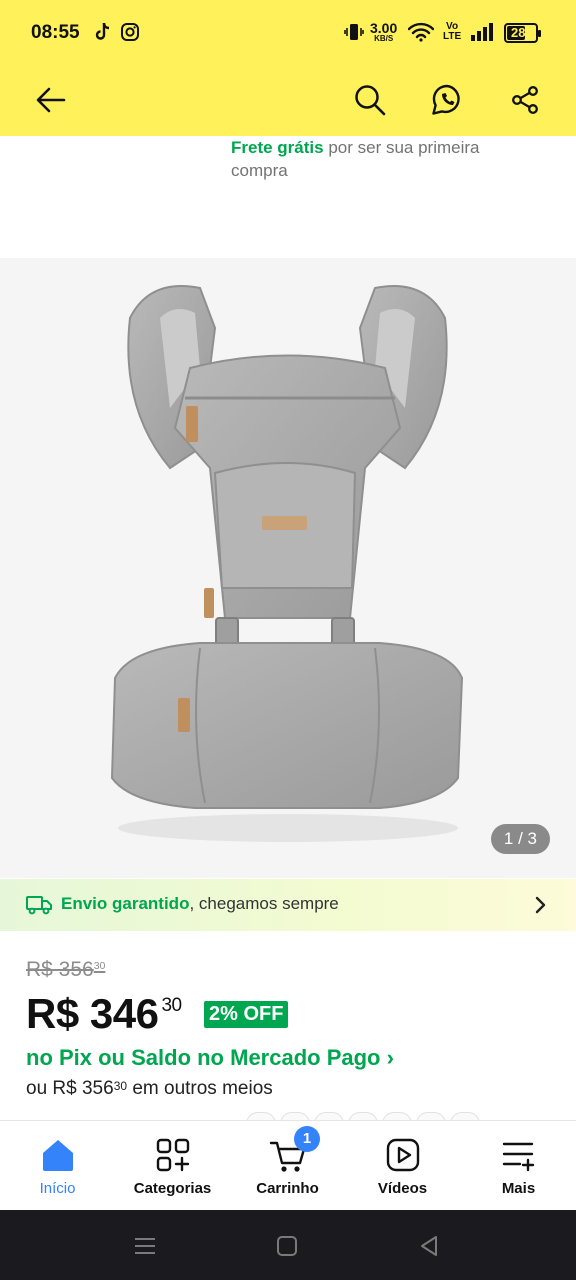 The image size is (576, 1280). What do you see at coordinates (57, 1155) in the screenshot?
I see `home-icon` at bounding box center [57, 1155].